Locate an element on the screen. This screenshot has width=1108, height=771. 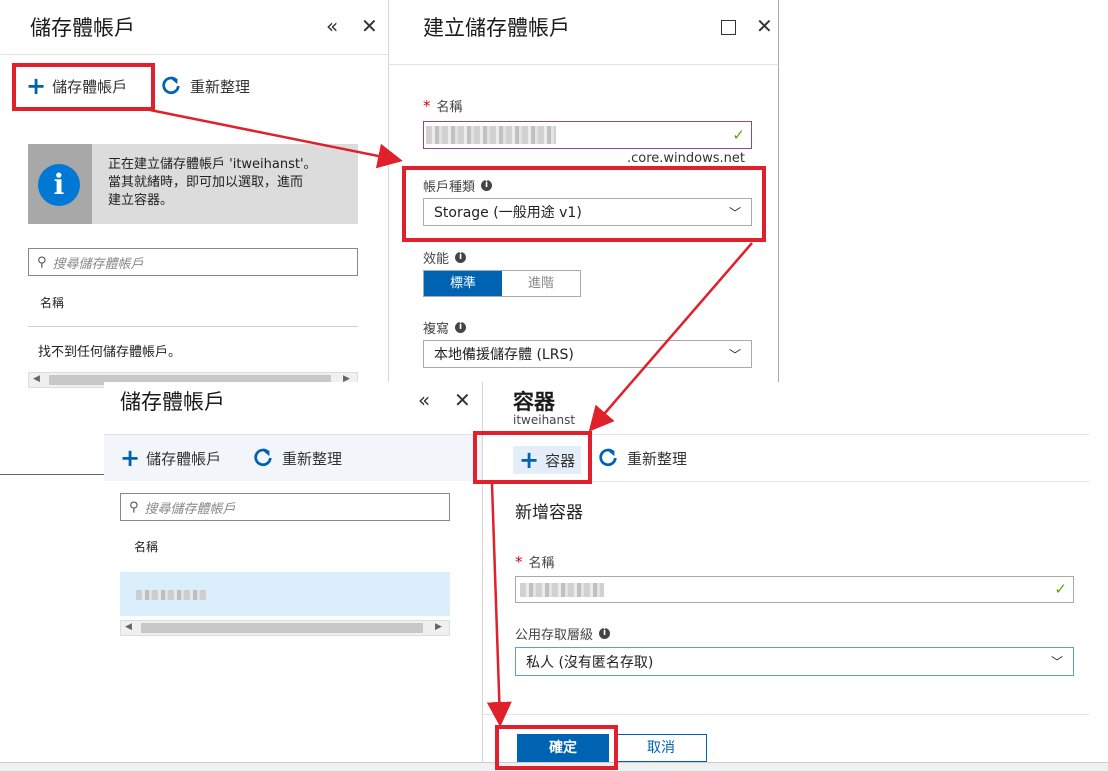
arrow-to-ok-button is located at coordinates (499, 605).